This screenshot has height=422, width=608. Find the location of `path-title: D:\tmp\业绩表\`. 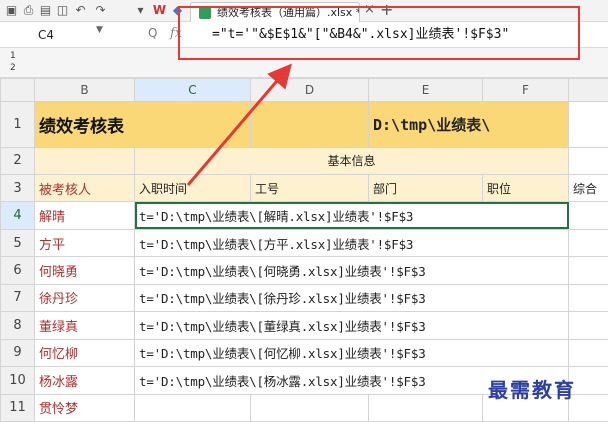

path-title: D:\tmp\业绩表\ is located at coordinates (468, 124).